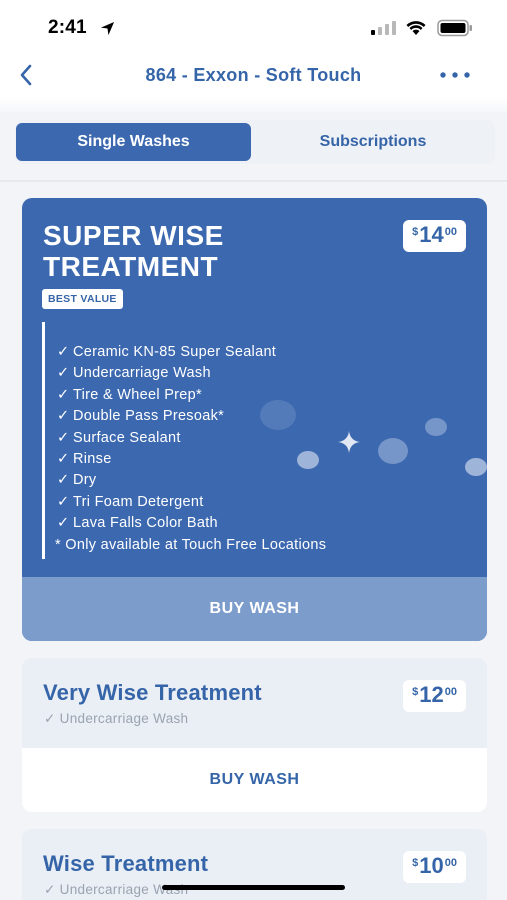 The image size is (507, 900). What do you see at coordinates (152, 692) in the screenshot?
I see `wash-title: Very Wise Treatment` at bounding box center [152, 692].